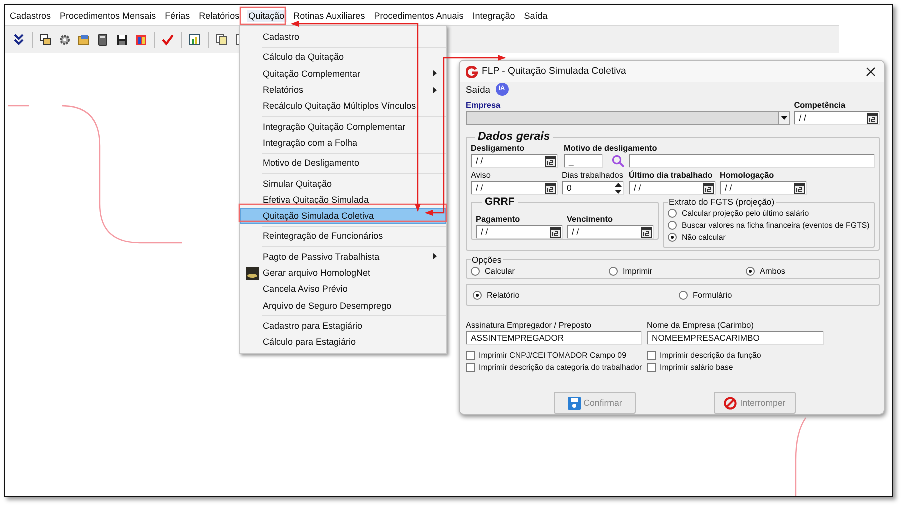 This screenshot has width=905, height=510. What do you see at coordinates (343, 163) in the screenshot?
I see `menu-item: Motivo de Desligamento` at bounding box center [343, 163].